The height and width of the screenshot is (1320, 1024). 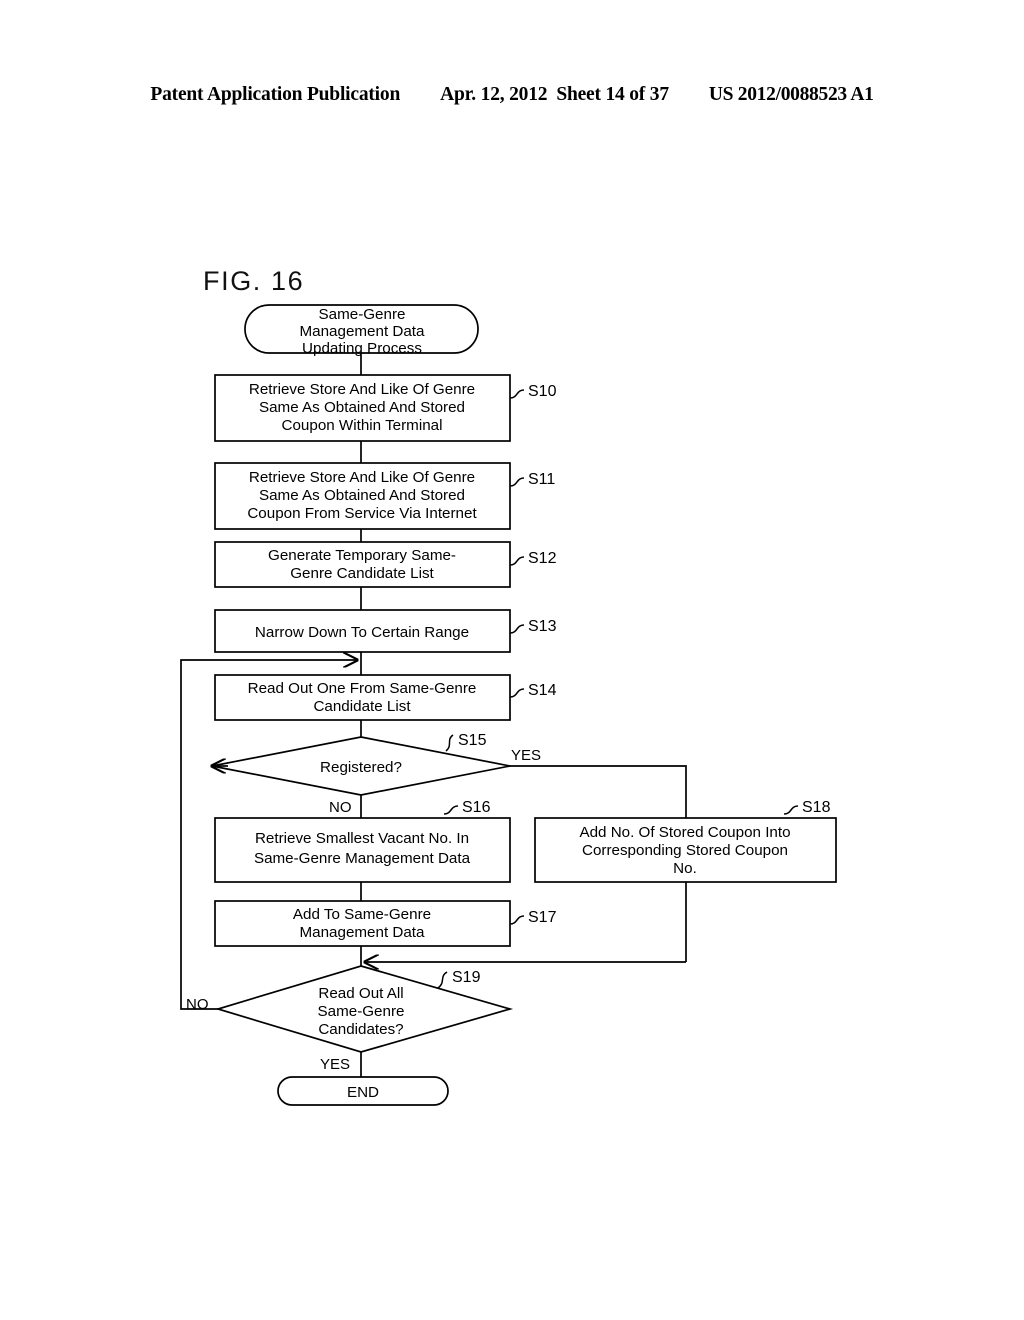 I want to click on s11-line-3: Coupon From Service Via Internet, so click(x=362, y=513).